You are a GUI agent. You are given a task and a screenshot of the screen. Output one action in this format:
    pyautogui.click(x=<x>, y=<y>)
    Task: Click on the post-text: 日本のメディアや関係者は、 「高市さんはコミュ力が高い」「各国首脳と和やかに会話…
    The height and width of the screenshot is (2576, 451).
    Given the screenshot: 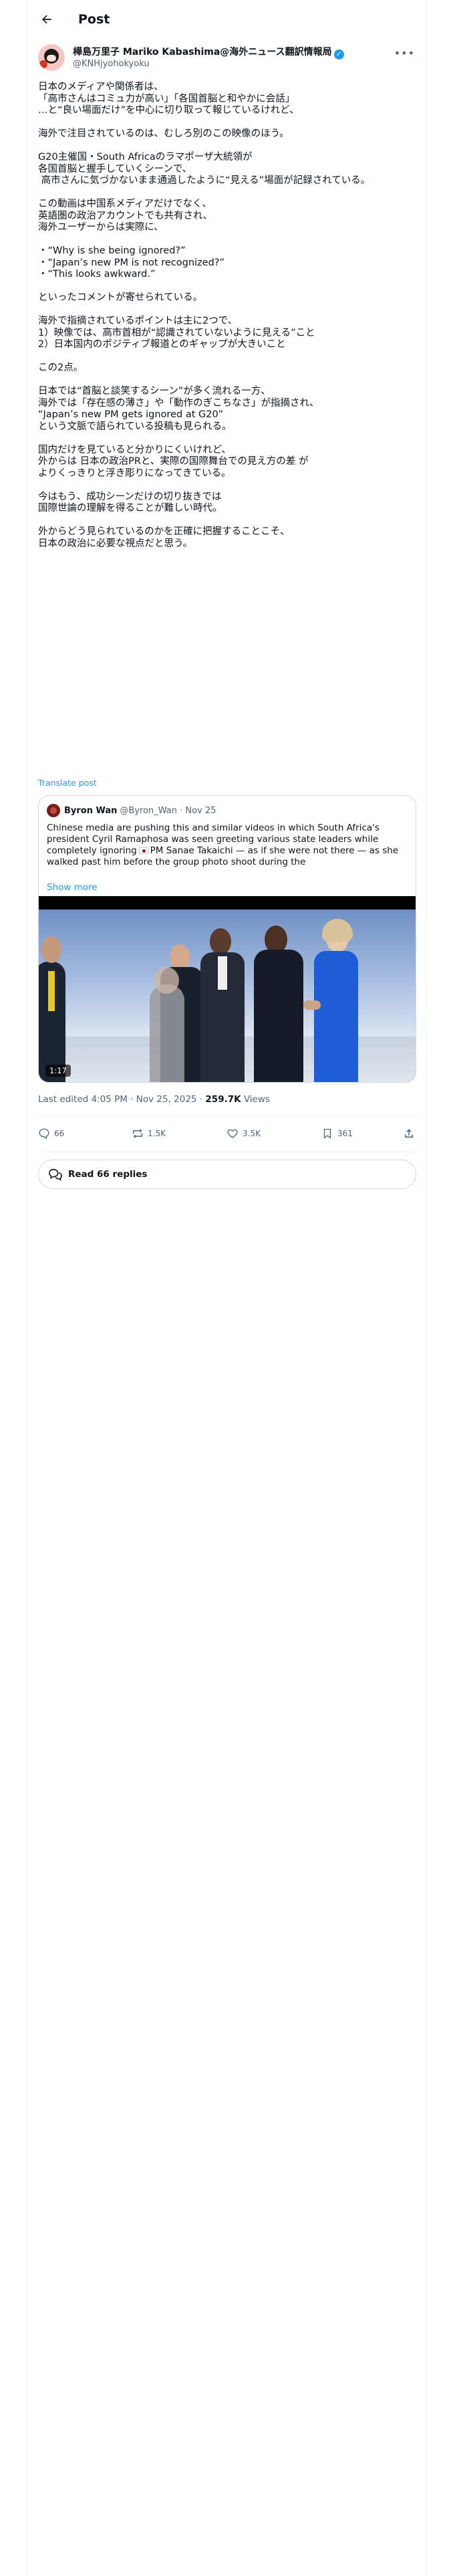 What is the action you would take?
    pyautogui.click(x=204, y=315)
    